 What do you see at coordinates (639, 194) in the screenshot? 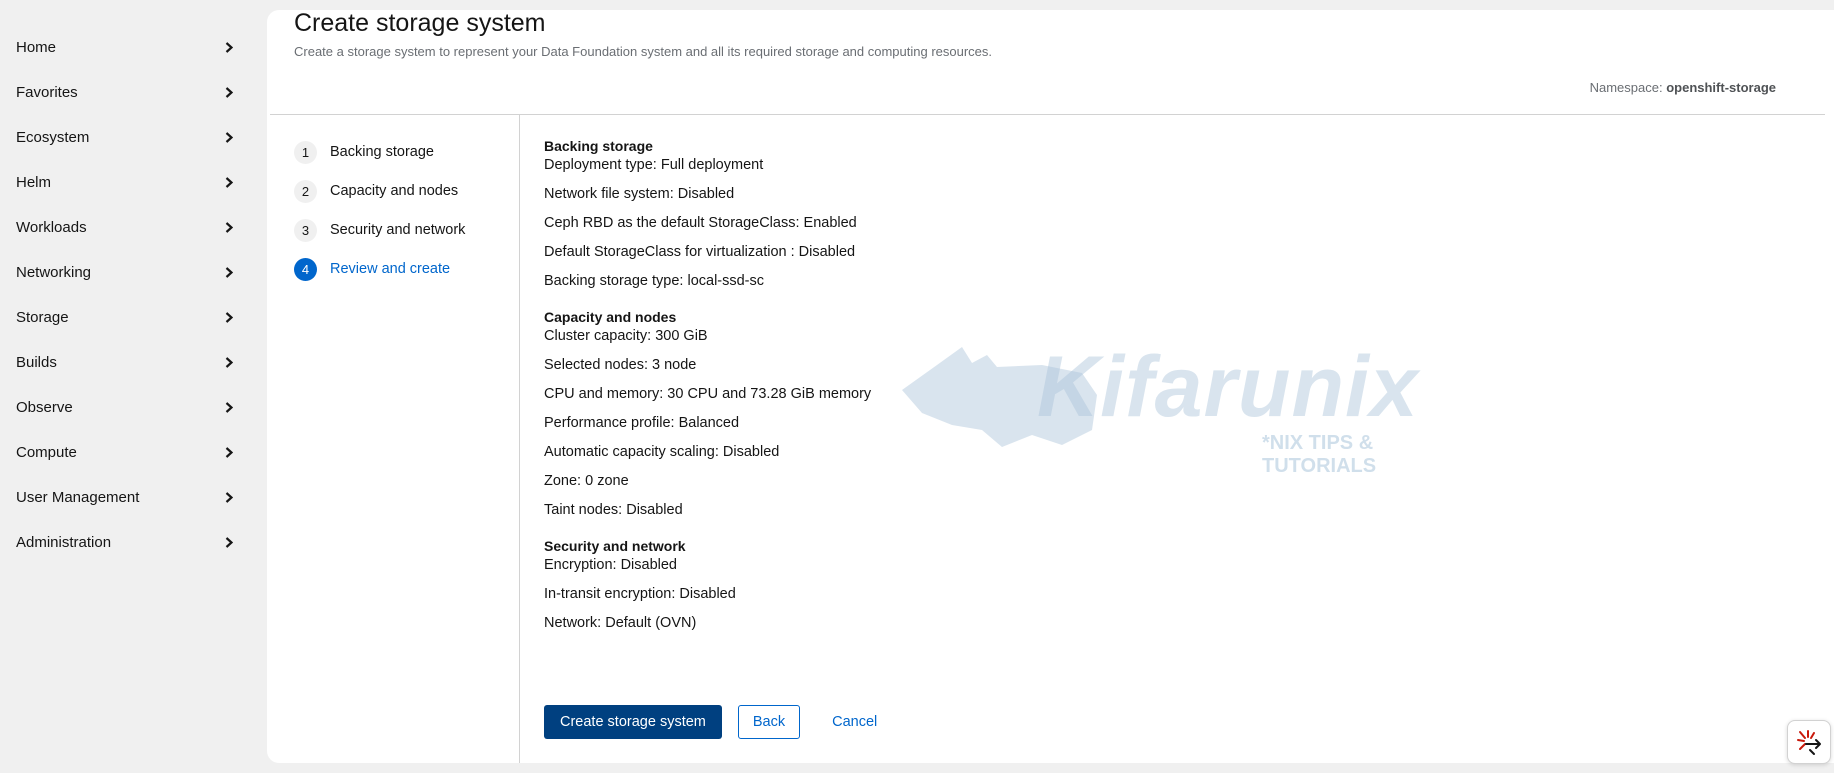
I see `review-line: Network file system: Disabled` at bounding box center [639, 194].